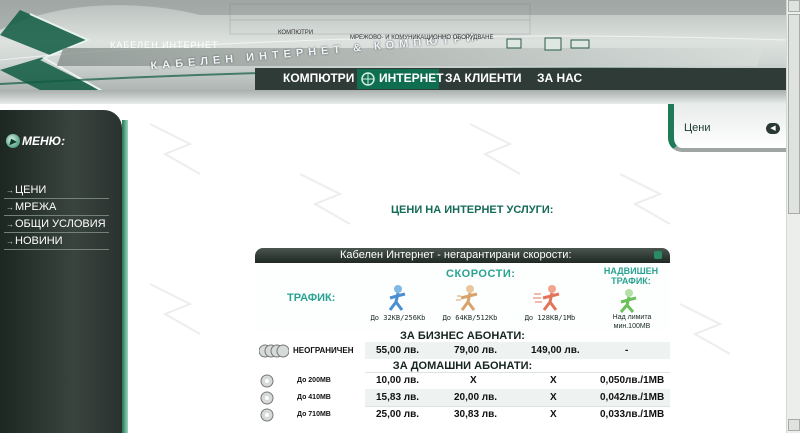 This screenshot has width=800, height=433. What do you see at coordinates (314, 380) in the screenshot?
I see `traffic-label: До 200МВ` at bounding box center [314, 380].